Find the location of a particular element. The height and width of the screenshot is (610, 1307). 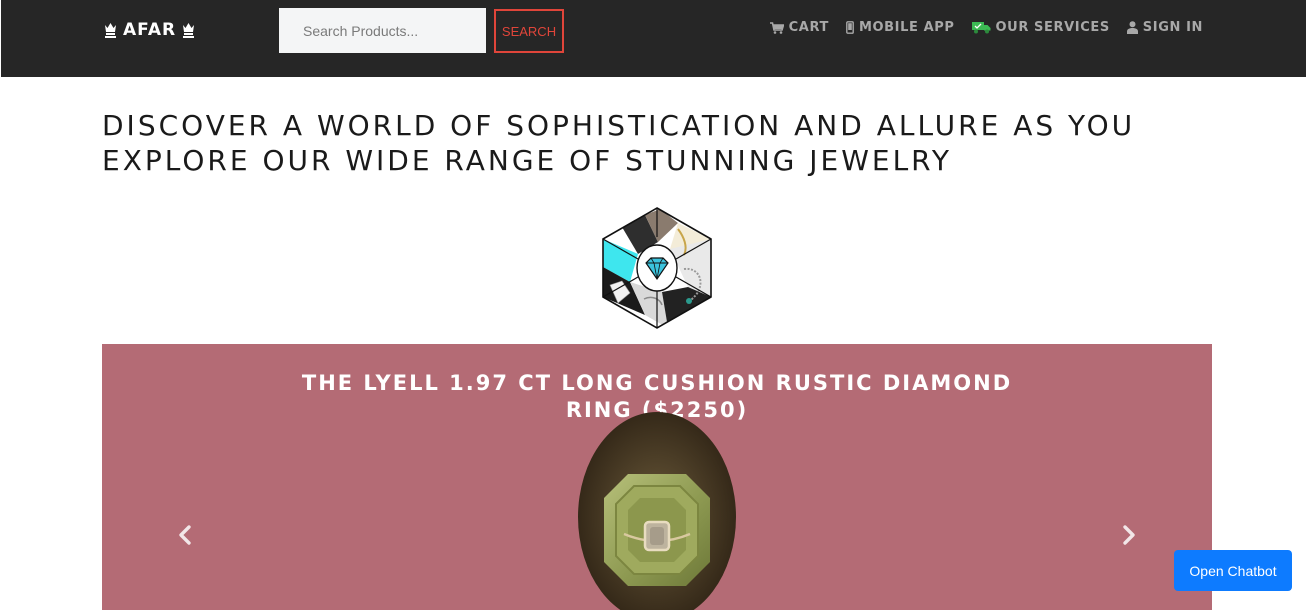

chevron-right-icon is located at coordinates (1128, 535).